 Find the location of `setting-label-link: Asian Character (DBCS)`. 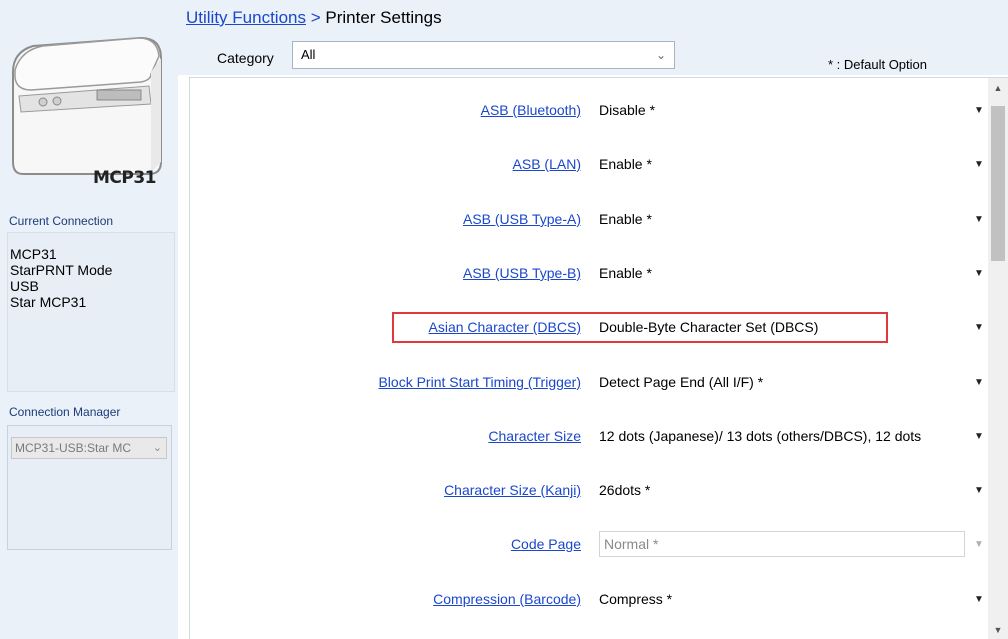

setting-label-link: Asian Character (DBCS) is located at coordinates (505, 327).